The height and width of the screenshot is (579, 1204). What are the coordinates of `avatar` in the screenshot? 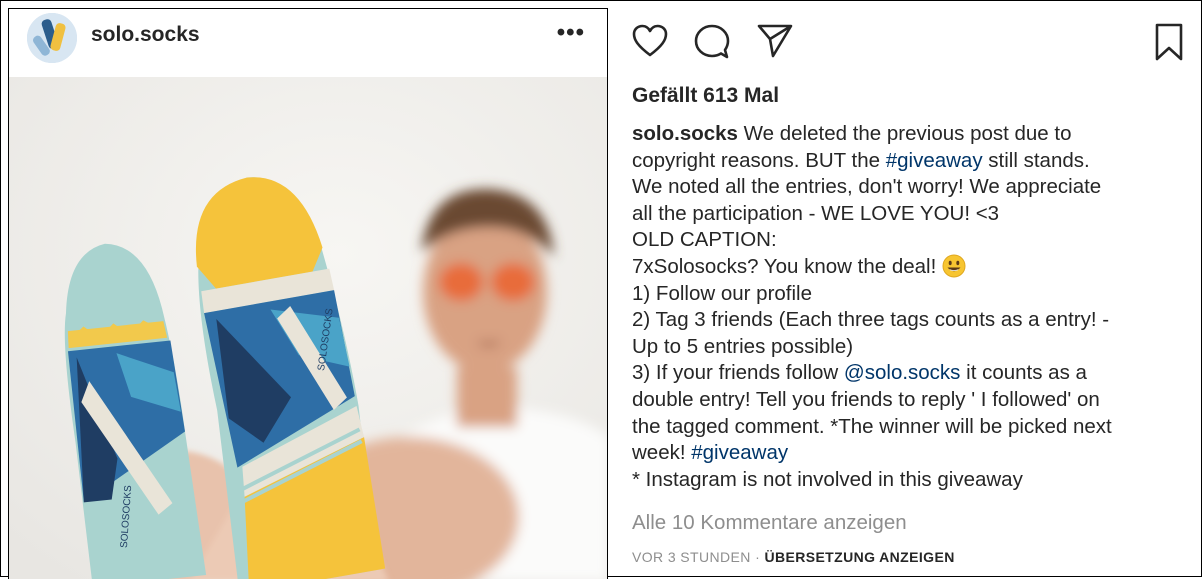 It's located at (52, 38).